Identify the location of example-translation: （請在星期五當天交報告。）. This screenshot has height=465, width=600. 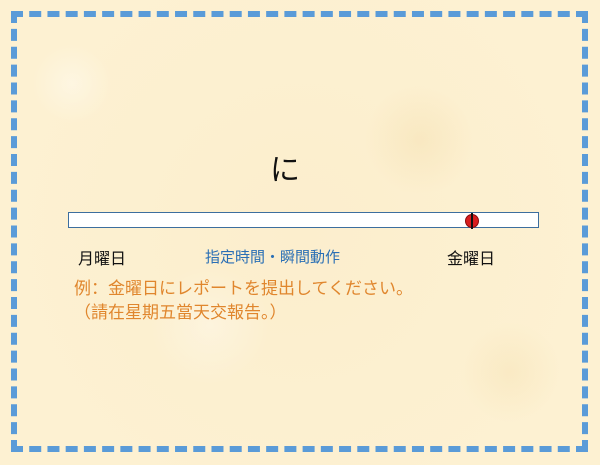
(180, 313).